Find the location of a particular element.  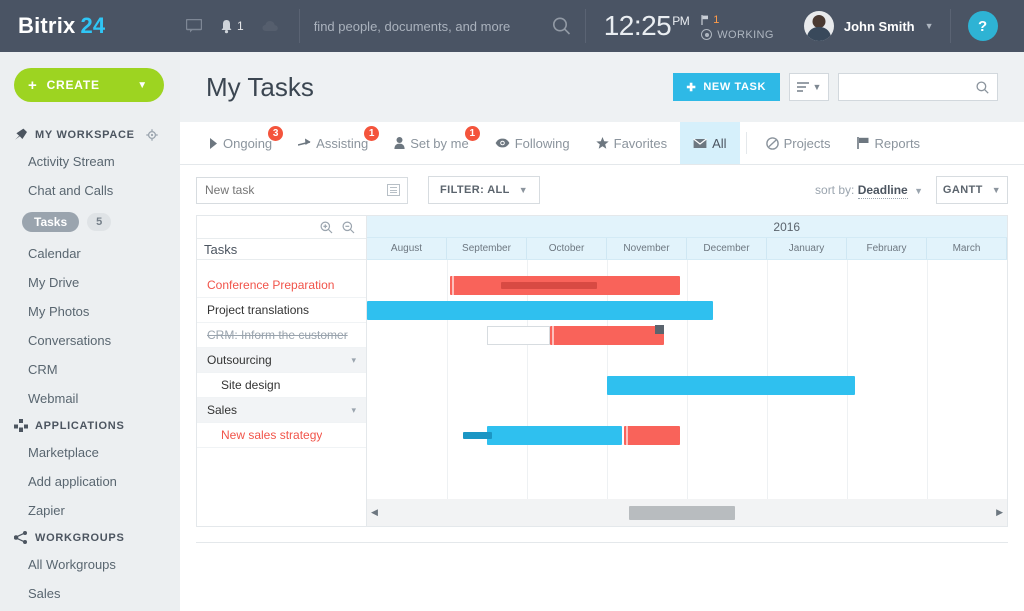

gantt-task-name: Sales is located at coordinates (222, 410).